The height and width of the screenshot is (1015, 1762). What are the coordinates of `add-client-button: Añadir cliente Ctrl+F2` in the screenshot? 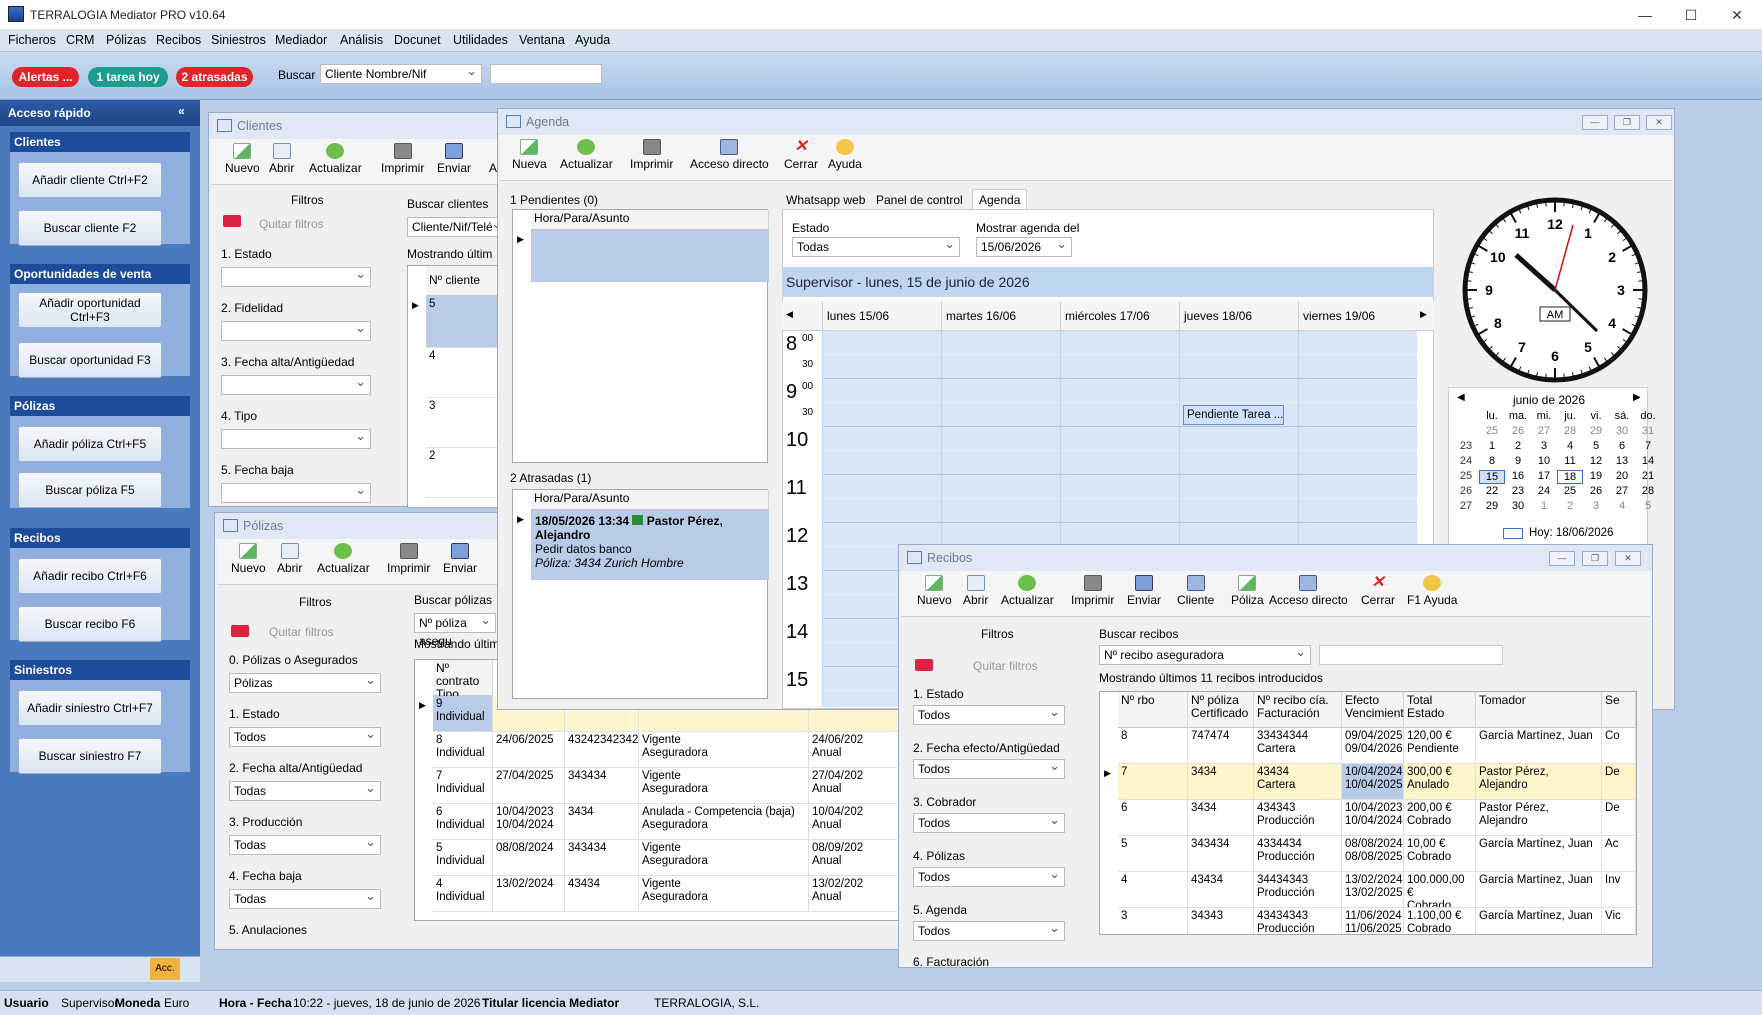 It's located at (90, 180).